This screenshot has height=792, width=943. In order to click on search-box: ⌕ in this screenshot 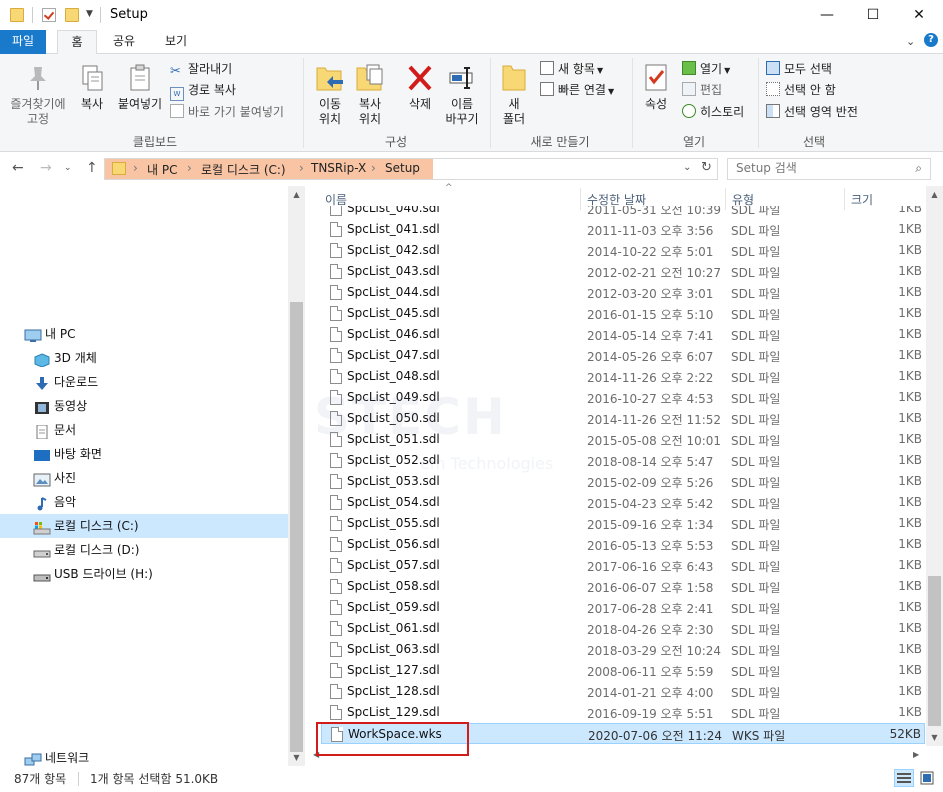, I will do `click(829, 169)`.